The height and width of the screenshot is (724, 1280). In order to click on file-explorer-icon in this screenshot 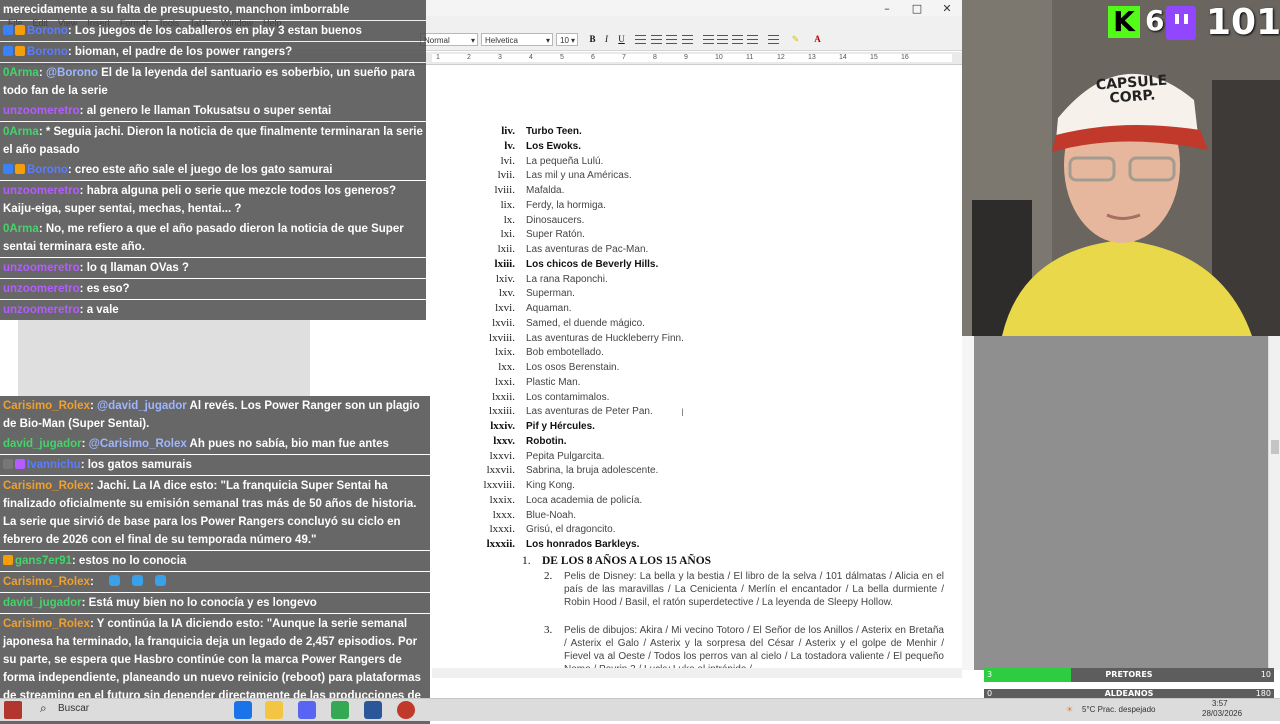, I will do `click(274, 710)`.